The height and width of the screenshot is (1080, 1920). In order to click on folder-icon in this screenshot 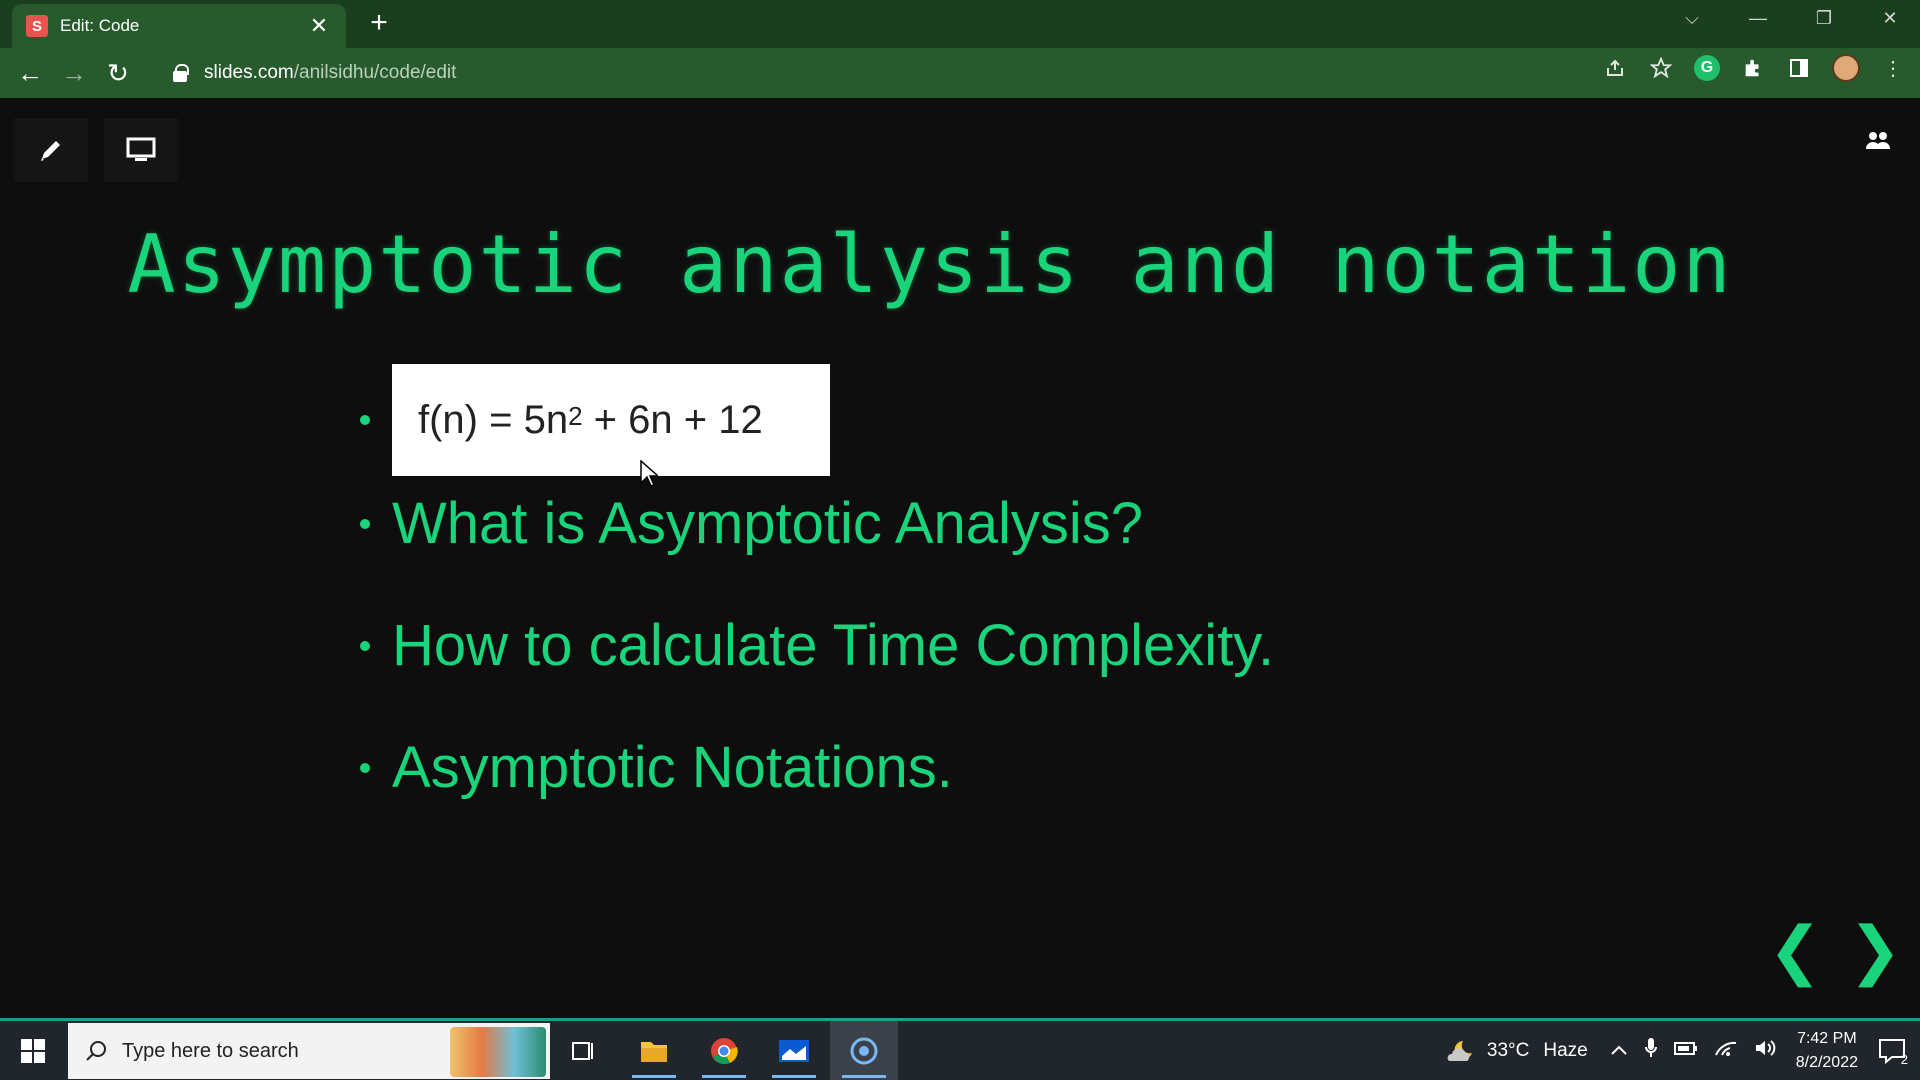, I will do `click(654, 1051)`.